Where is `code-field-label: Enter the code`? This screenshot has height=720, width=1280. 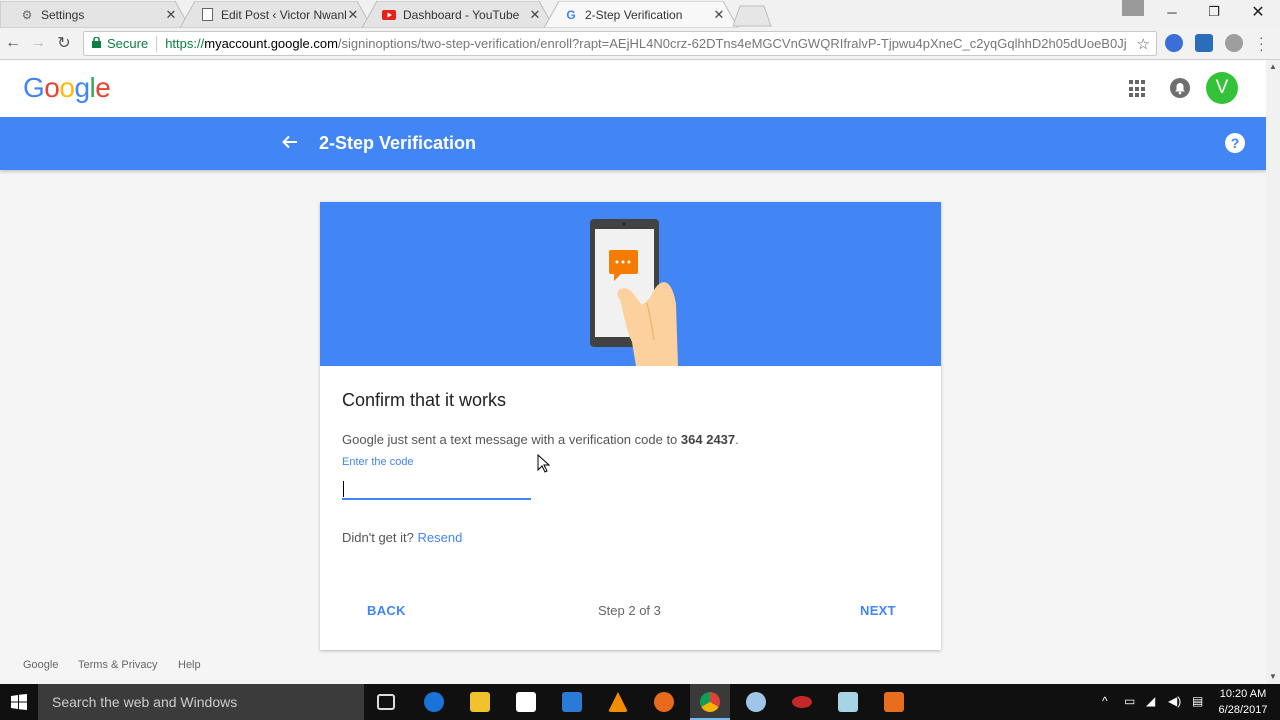
code-field-label: Enter the code is located at coordinates (378, 462).